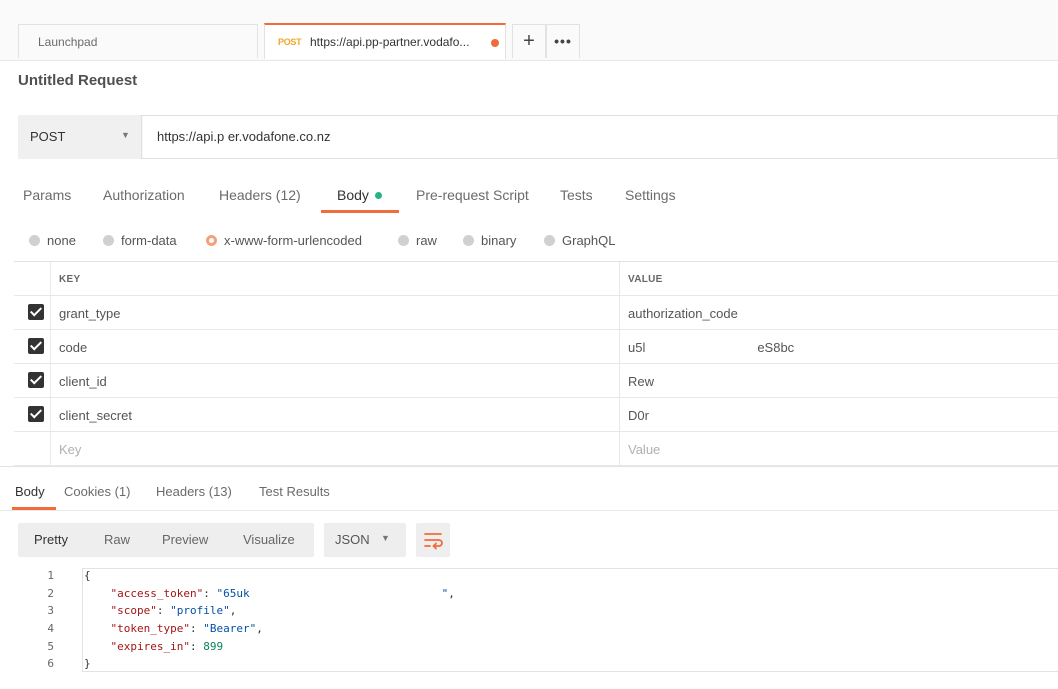  What do you see at coordinates (50, 646) in the screenshot?
I see `line-number: 5` at bounding box center [50, 646].